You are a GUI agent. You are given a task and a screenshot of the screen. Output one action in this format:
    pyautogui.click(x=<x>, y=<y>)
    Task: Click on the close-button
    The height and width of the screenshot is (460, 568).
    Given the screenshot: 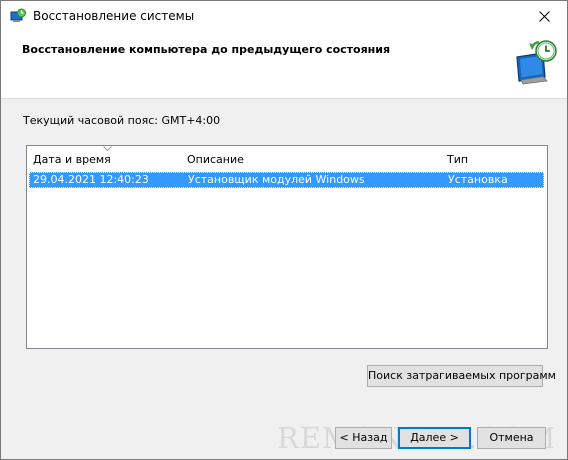 What is the action you would take?
    pyautogui.click(x=545, y=17)
    